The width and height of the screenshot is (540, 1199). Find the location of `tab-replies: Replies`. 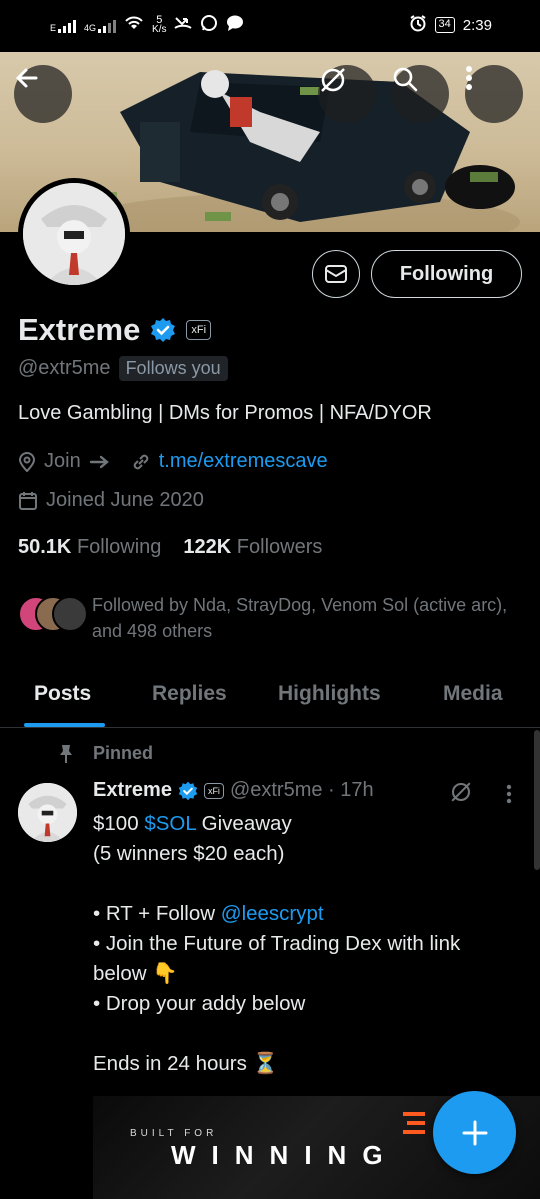

tab-replies: Replies is located at coordinates (189, 694).